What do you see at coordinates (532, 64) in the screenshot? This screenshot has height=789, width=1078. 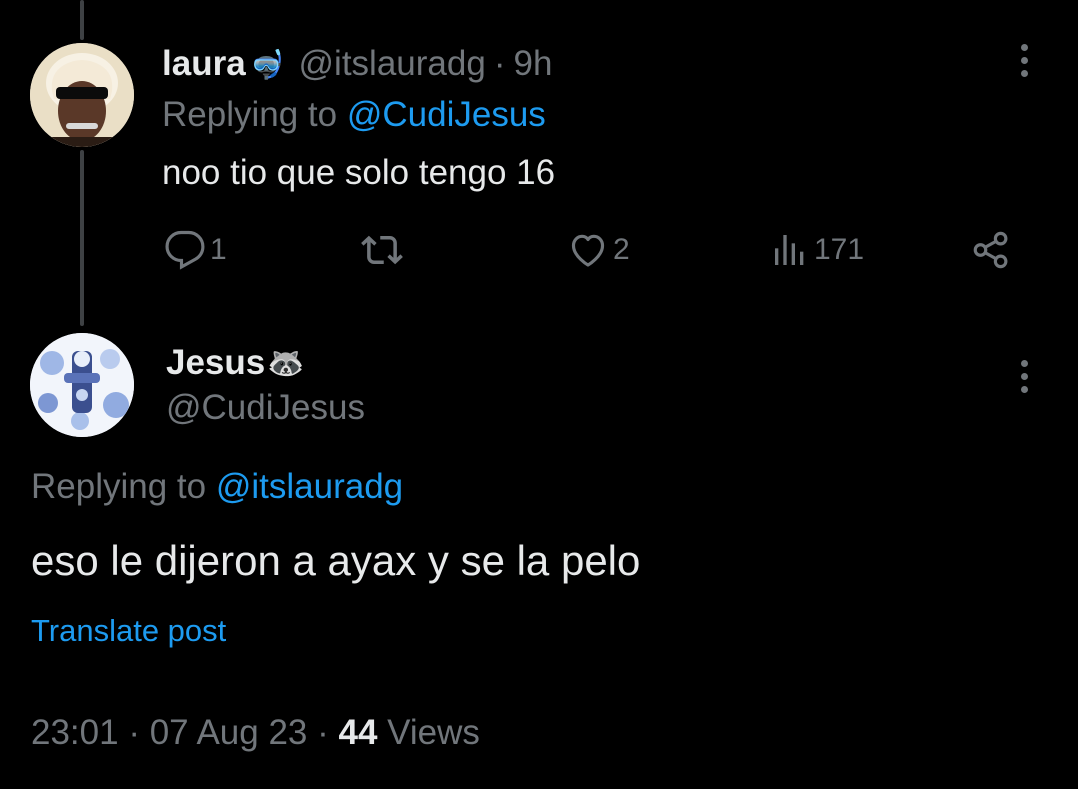 I see `timestamp: 9h` at bounding box center [532, 64].